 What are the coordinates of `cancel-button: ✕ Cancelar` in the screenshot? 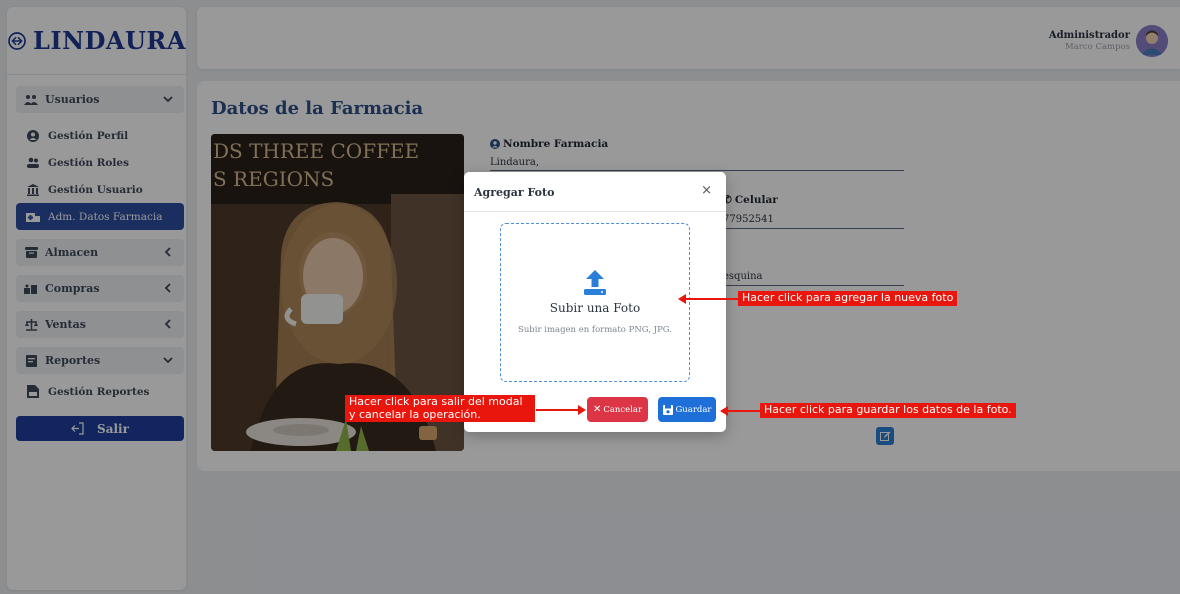 It's located at (617, 409).